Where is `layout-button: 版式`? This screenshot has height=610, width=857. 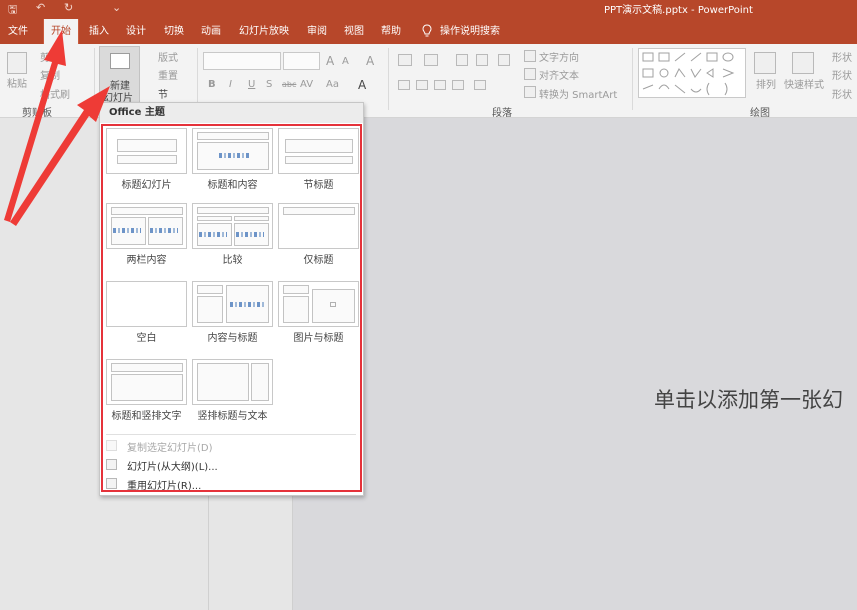 layout-button: 版式 is located at coordinates (168, 56).